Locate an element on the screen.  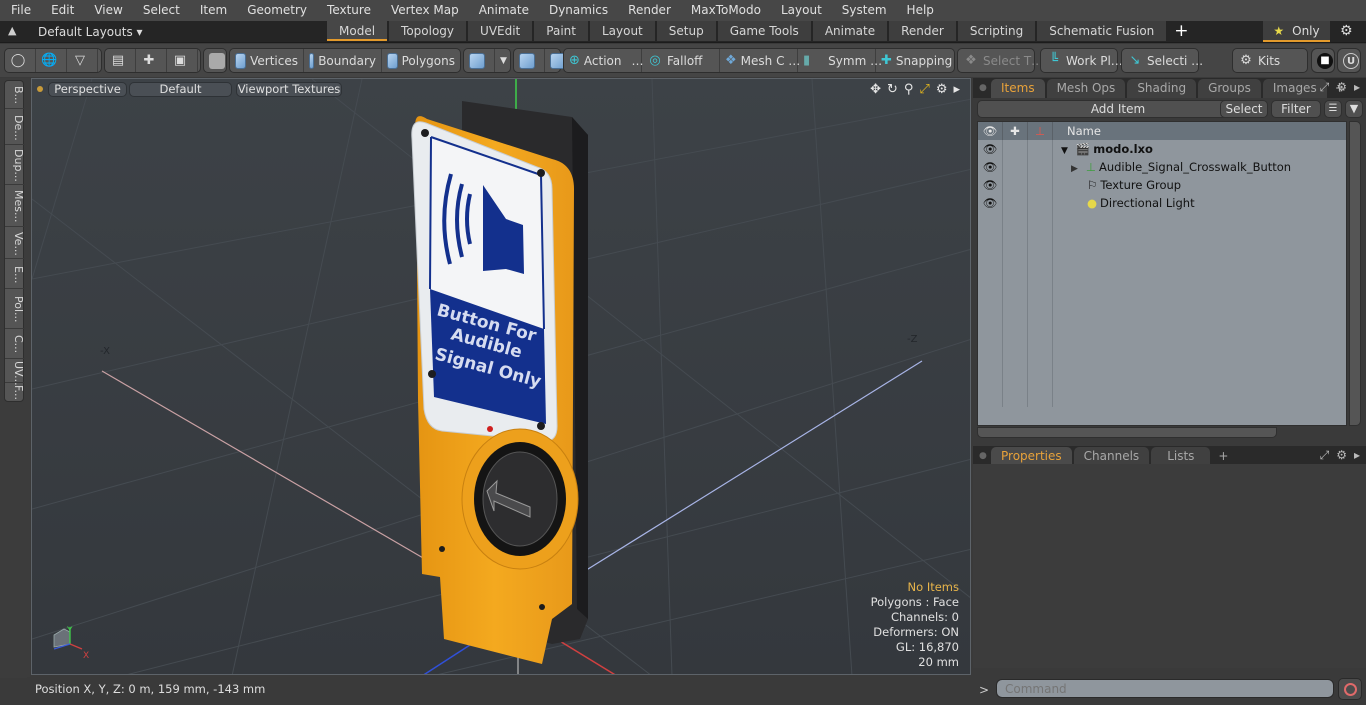
viewport-textures-button: Viewport Textures is located at coordinates (289, 89).